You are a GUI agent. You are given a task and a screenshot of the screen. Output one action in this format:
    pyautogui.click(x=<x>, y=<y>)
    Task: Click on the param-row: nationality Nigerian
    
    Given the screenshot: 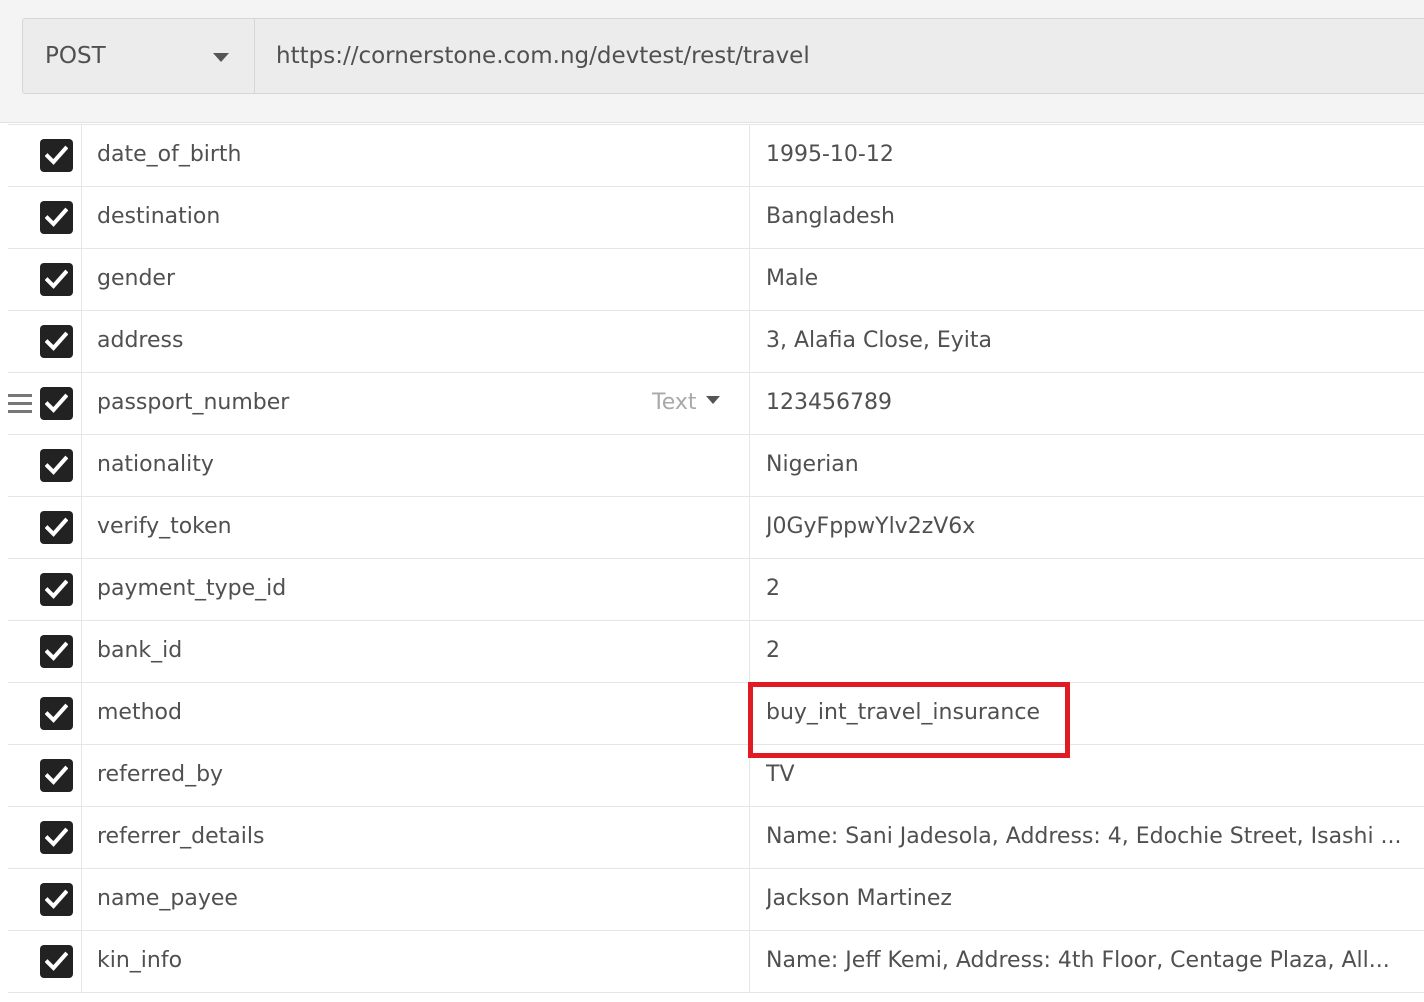 What is the action you would take?
    pyautogui.click(x=716, y=466)
    